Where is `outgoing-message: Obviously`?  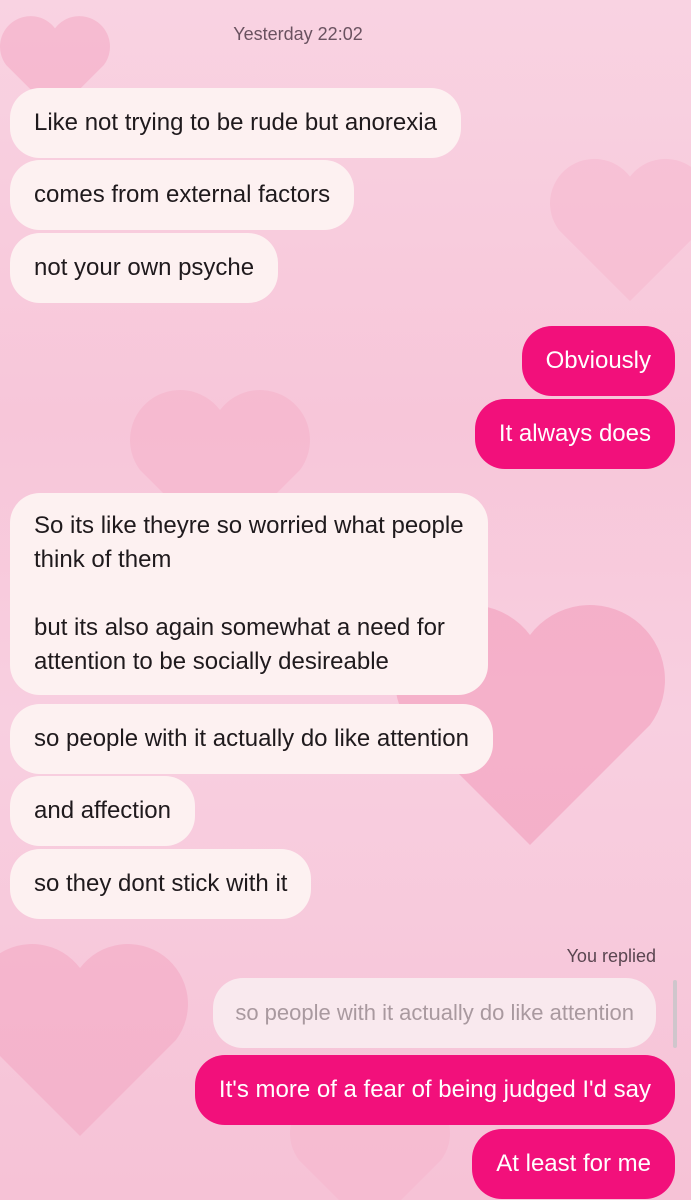
outgoing-message: Obviously is located at coordinates (598, 361).